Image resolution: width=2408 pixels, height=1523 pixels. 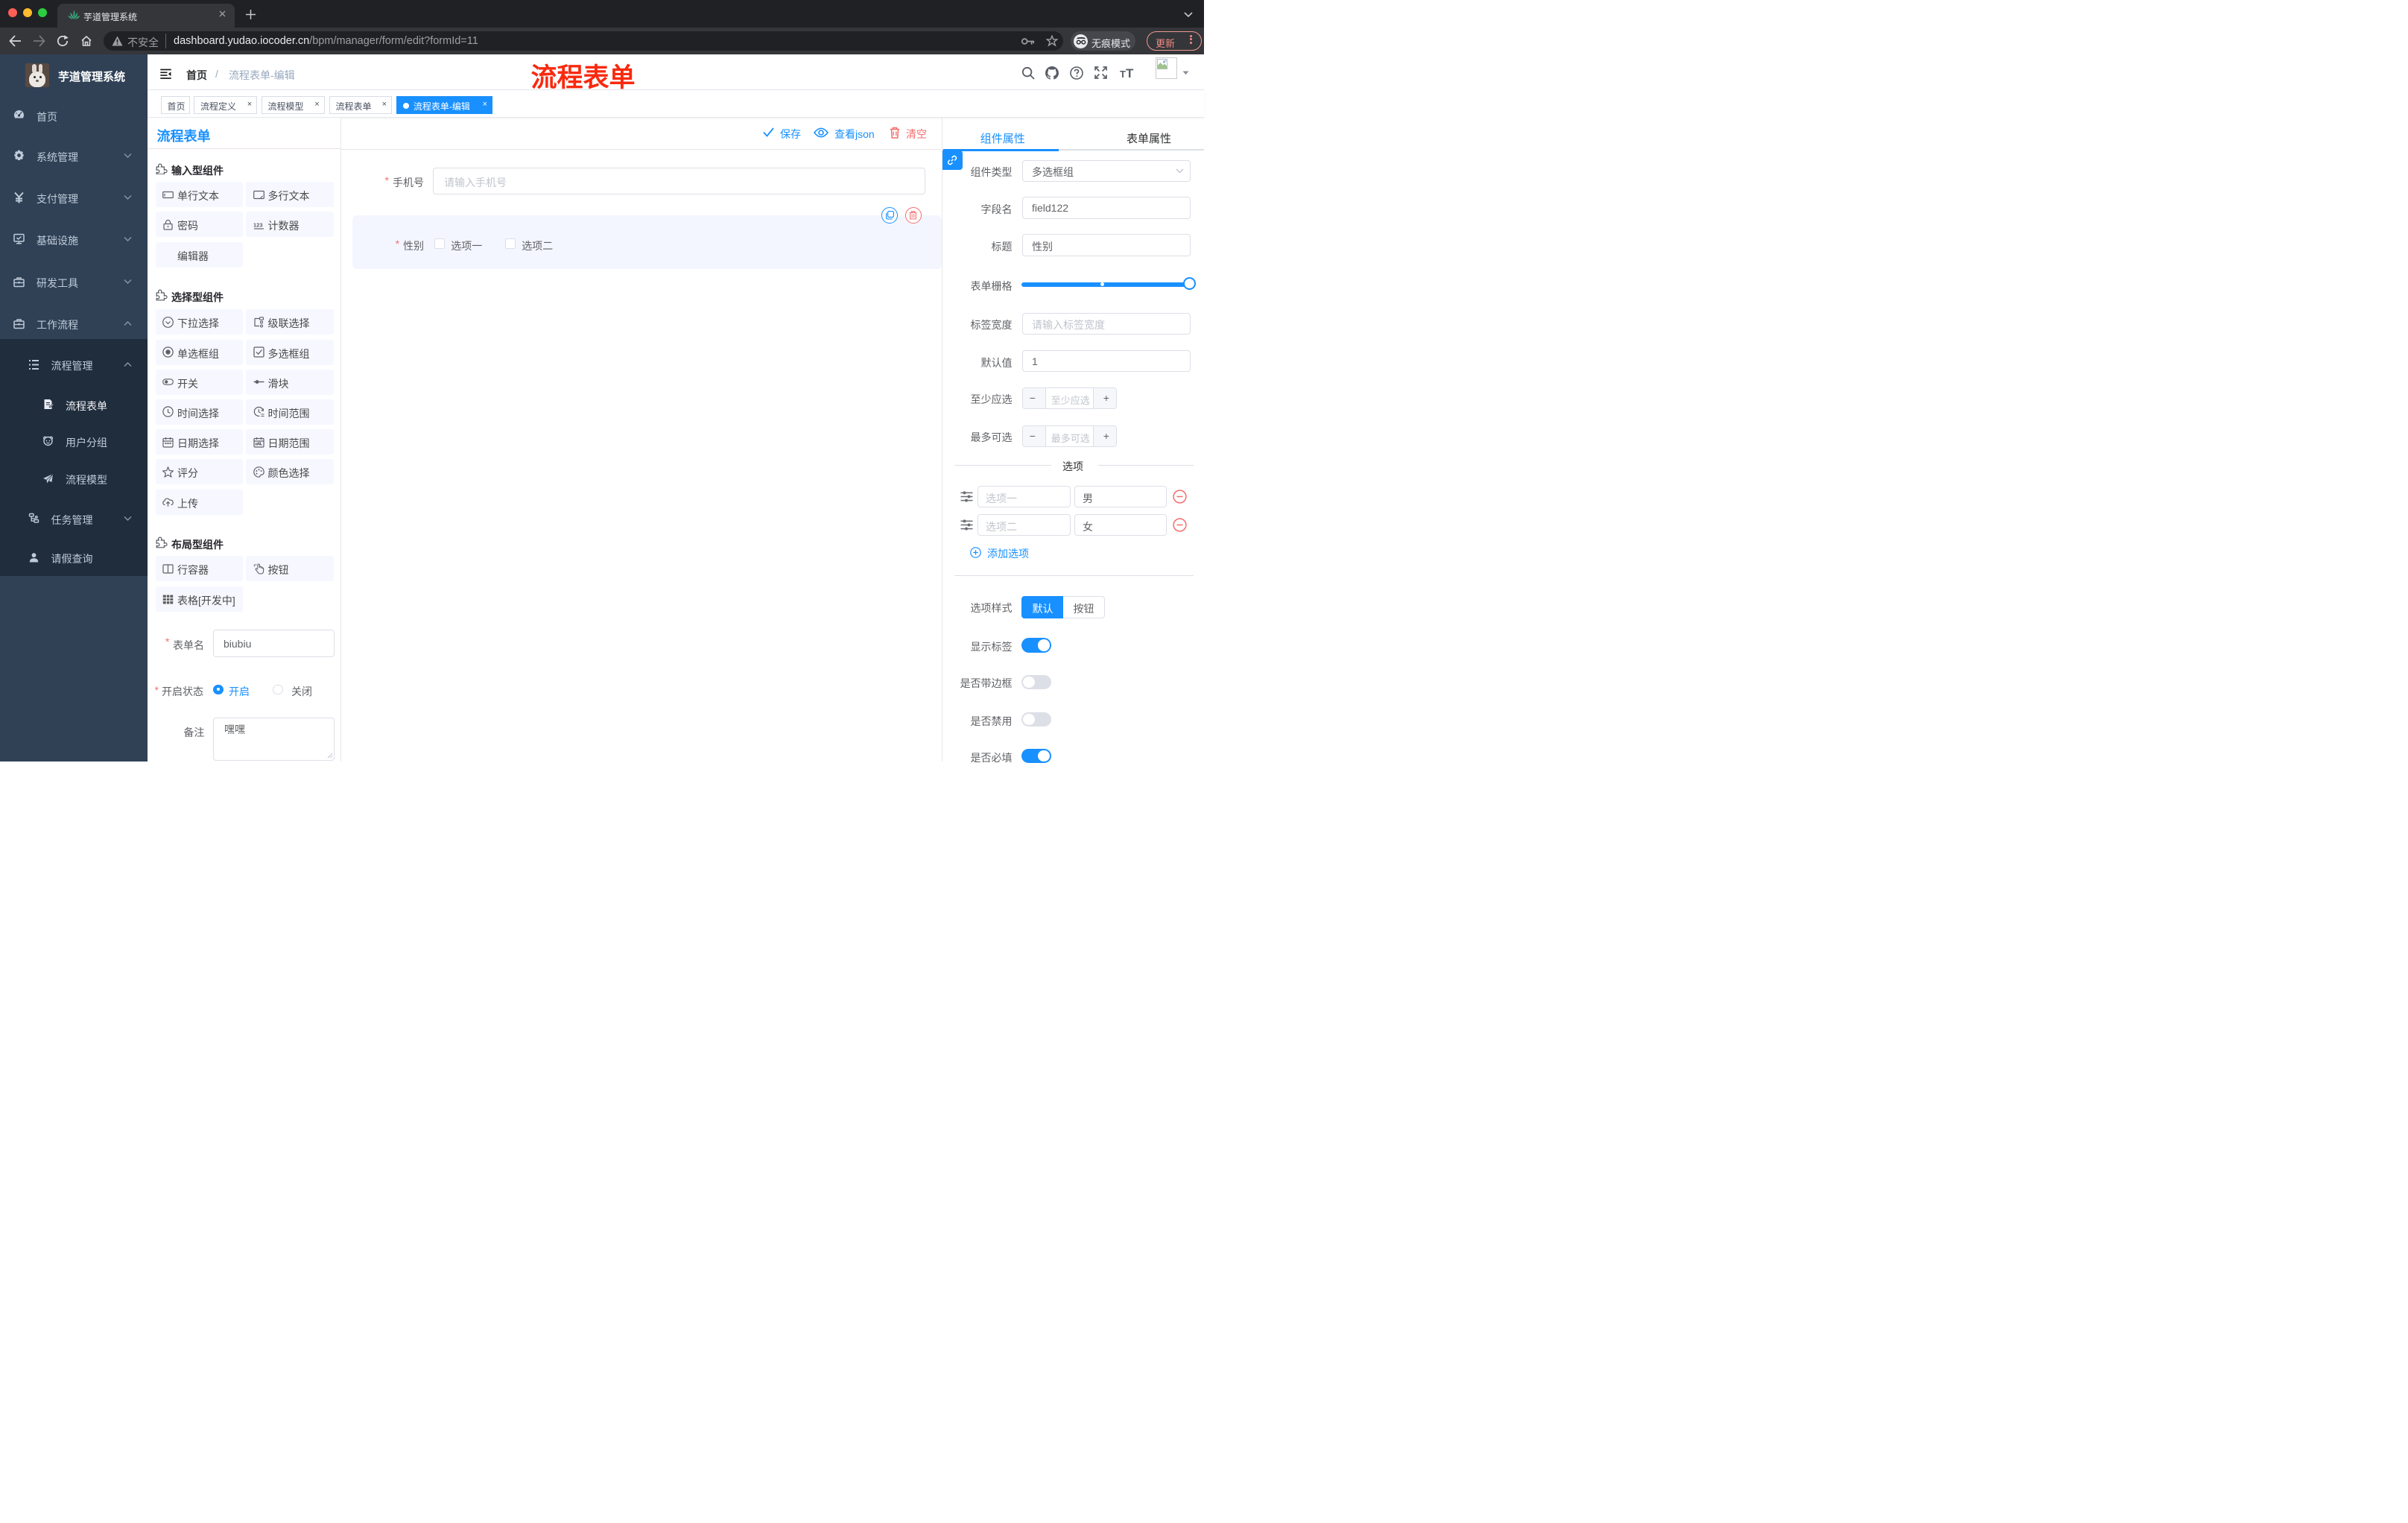 What do you see at coordinates (258, 225) in the screenshot?
I see `svg-text: 123` at bounding box center [258, 225].